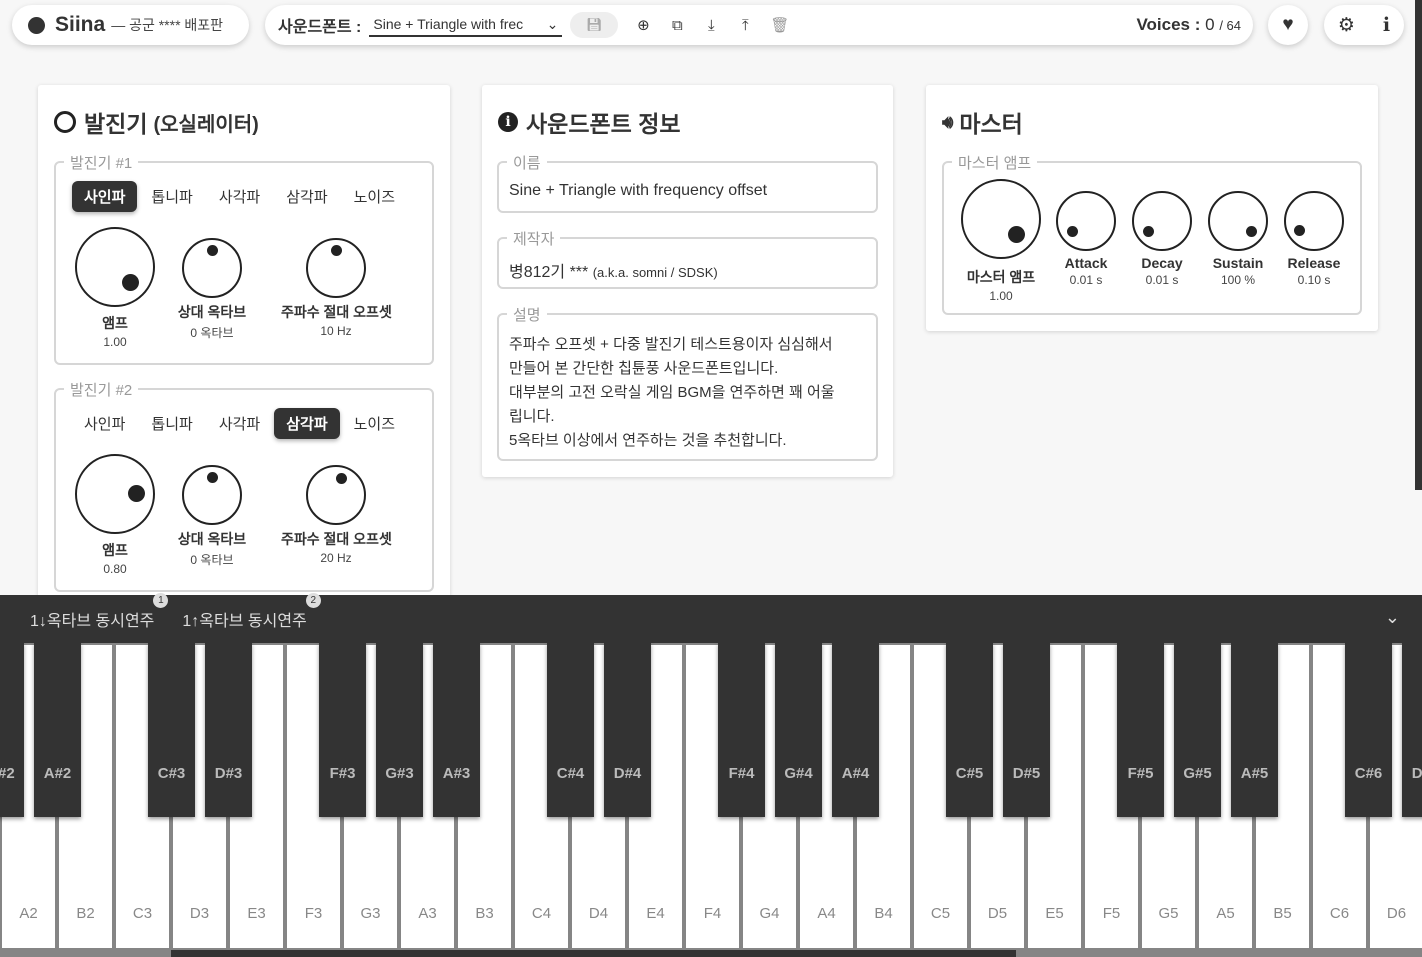  I want to click on octave-up-toggle: 1↑옥타브 동시연주 2, so click(251, 612).